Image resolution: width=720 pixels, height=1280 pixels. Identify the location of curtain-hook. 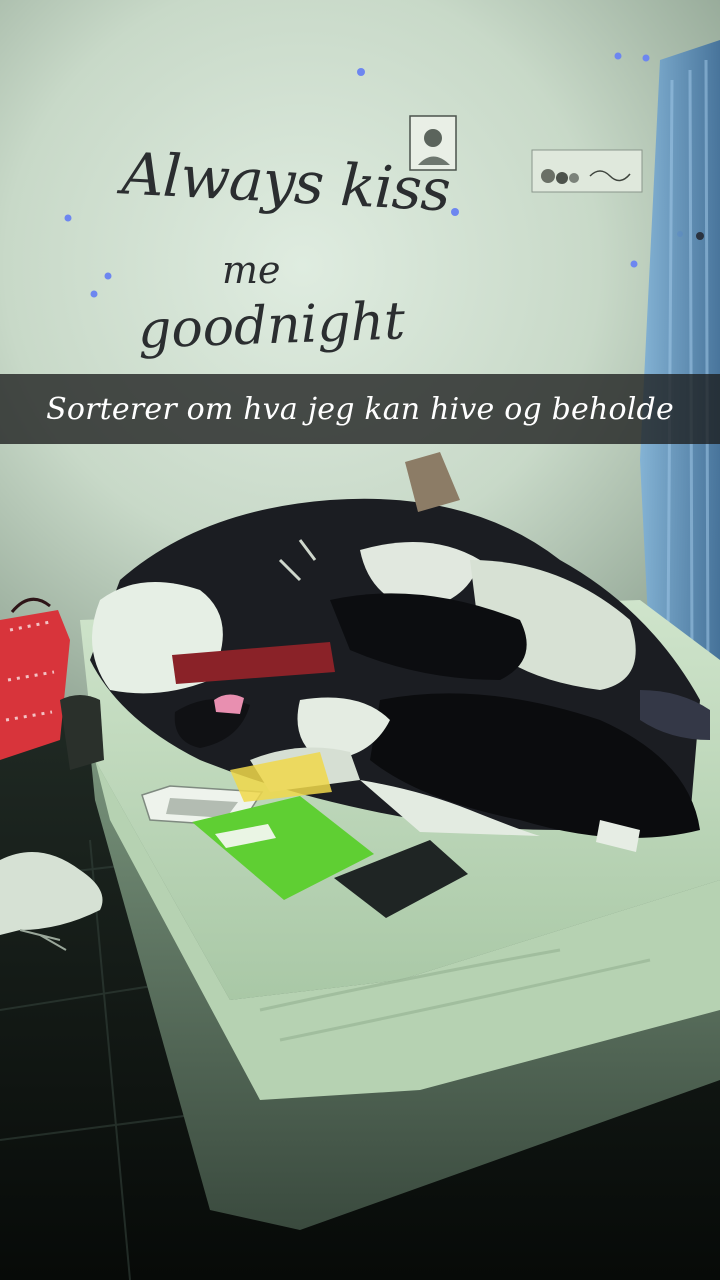
(700, 236).